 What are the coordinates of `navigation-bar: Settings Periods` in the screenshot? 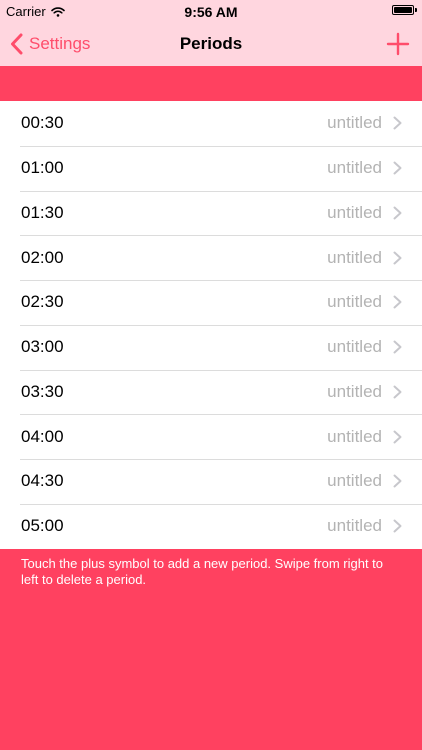 It's located at (211, 44).